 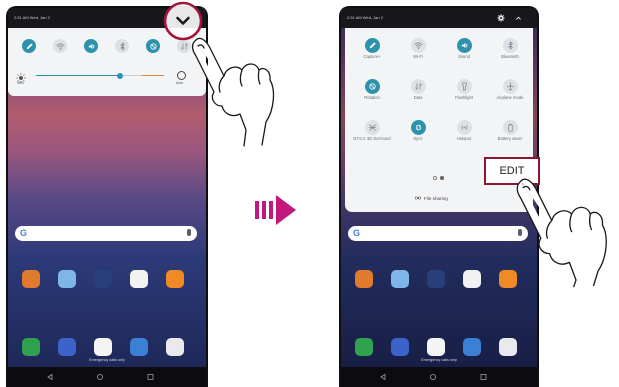 What do you see at coordinates (518, 18) in the screenshot?
I see `chevron-up-icon` at bounding box center [518, 18].